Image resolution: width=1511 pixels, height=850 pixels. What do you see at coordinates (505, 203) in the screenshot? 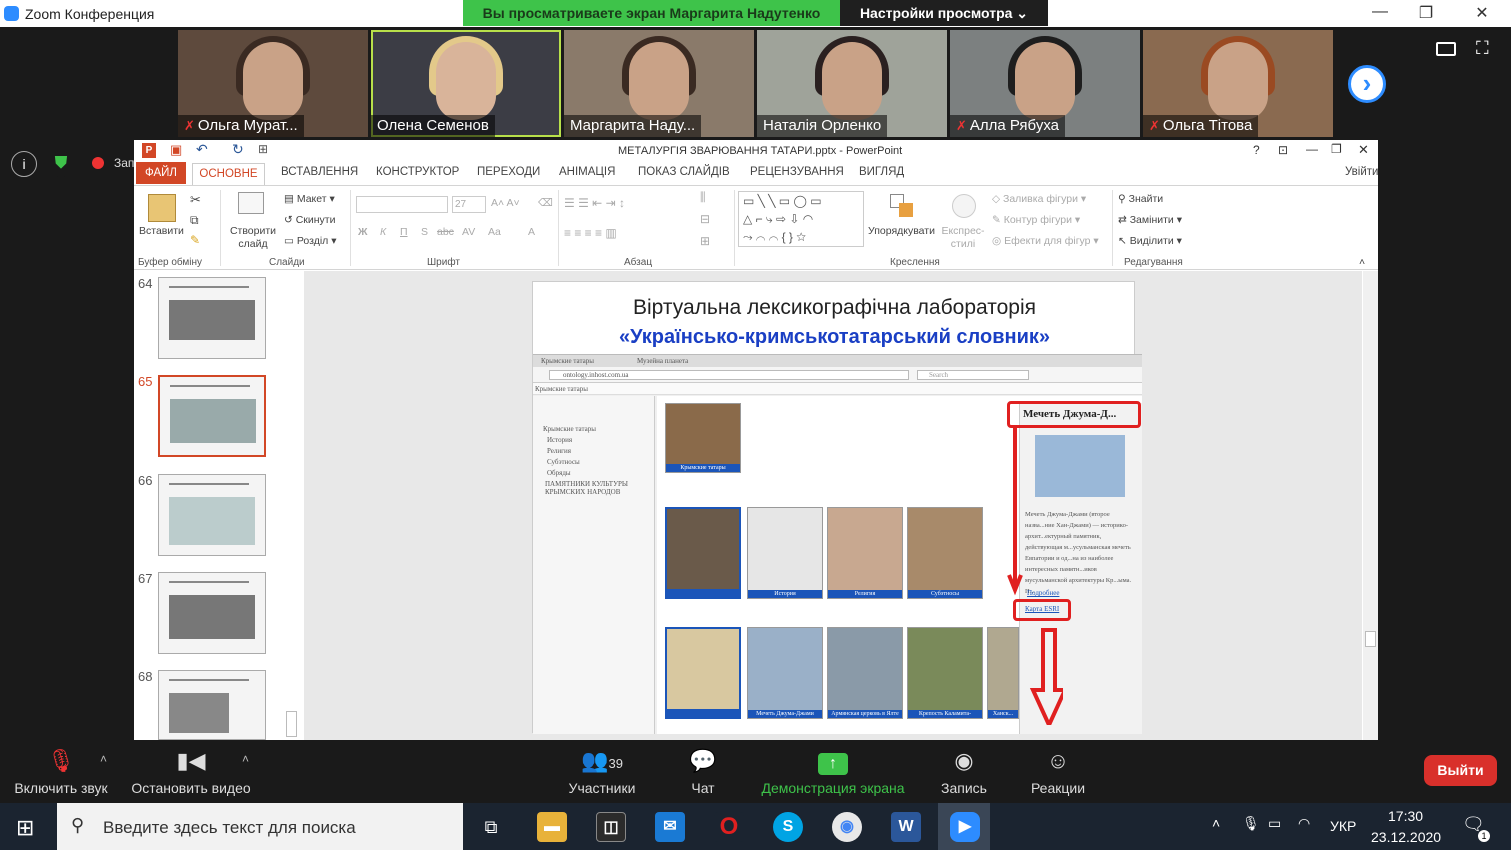
I see `grow-font-icon: A˄ A˅` at bounding box center [505, 203].